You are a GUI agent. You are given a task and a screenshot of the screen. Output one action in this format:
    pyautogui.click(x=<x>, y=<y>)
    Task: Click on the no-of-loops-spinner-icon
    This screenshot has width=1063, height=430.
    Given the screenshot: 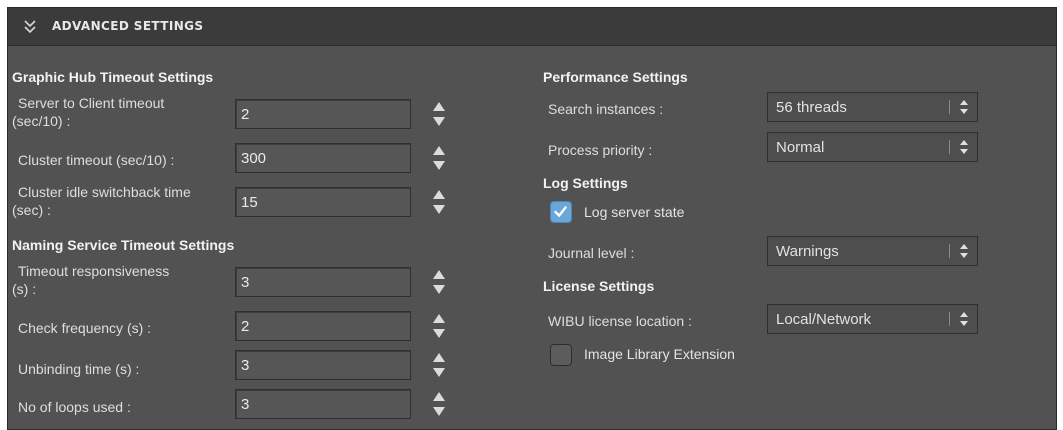 What is the action you would take?
    pyautogui.click(x=439, y=404)
    